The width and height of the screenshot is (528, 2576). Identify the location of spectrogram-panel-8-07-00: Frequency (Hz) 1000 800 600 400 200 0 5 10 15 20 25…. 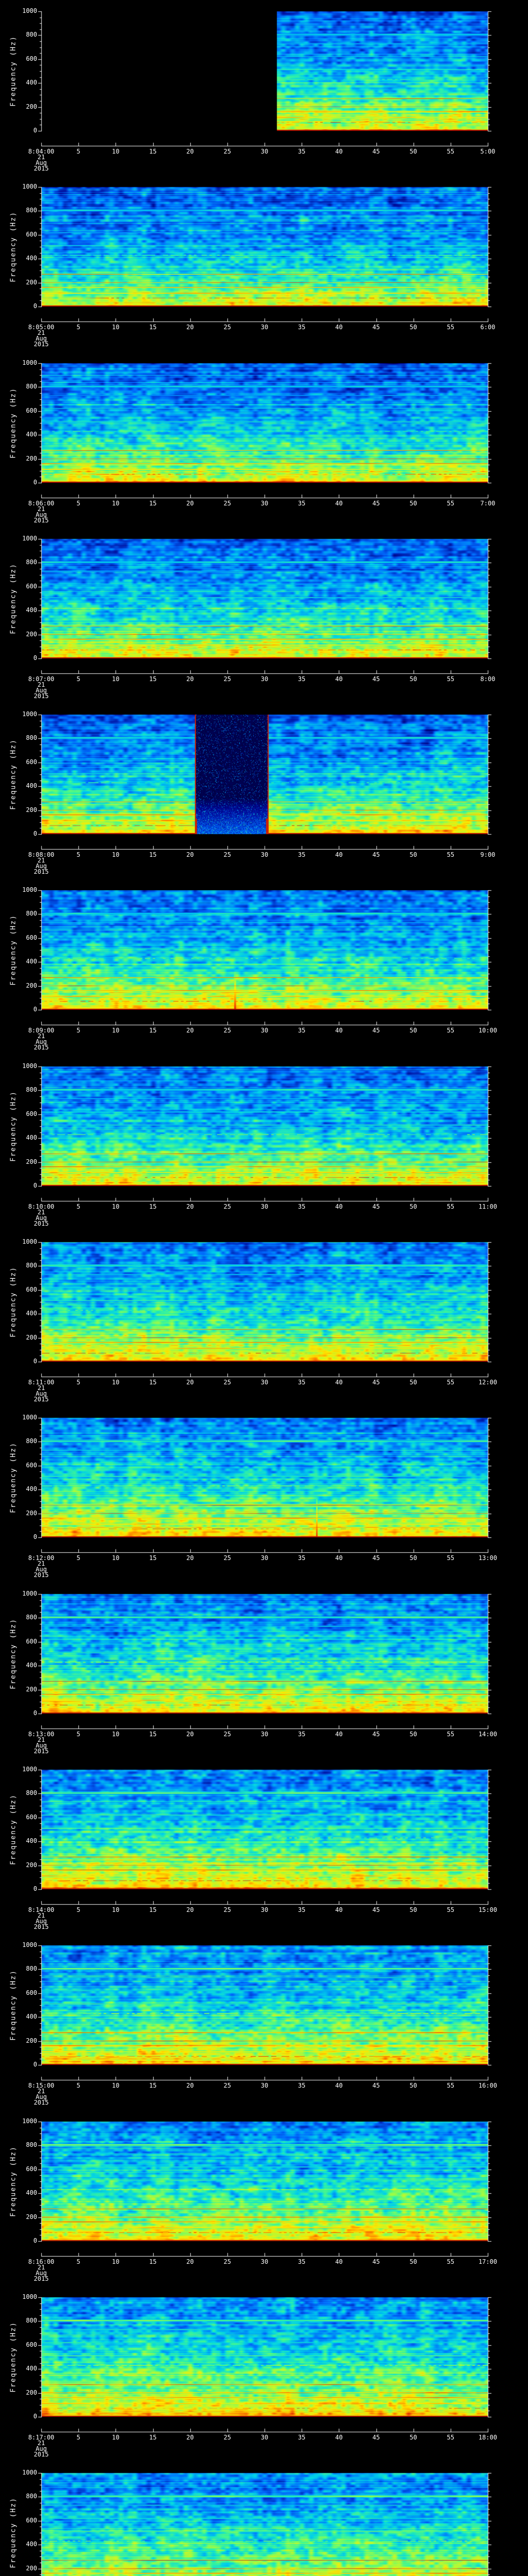
(264, 615).